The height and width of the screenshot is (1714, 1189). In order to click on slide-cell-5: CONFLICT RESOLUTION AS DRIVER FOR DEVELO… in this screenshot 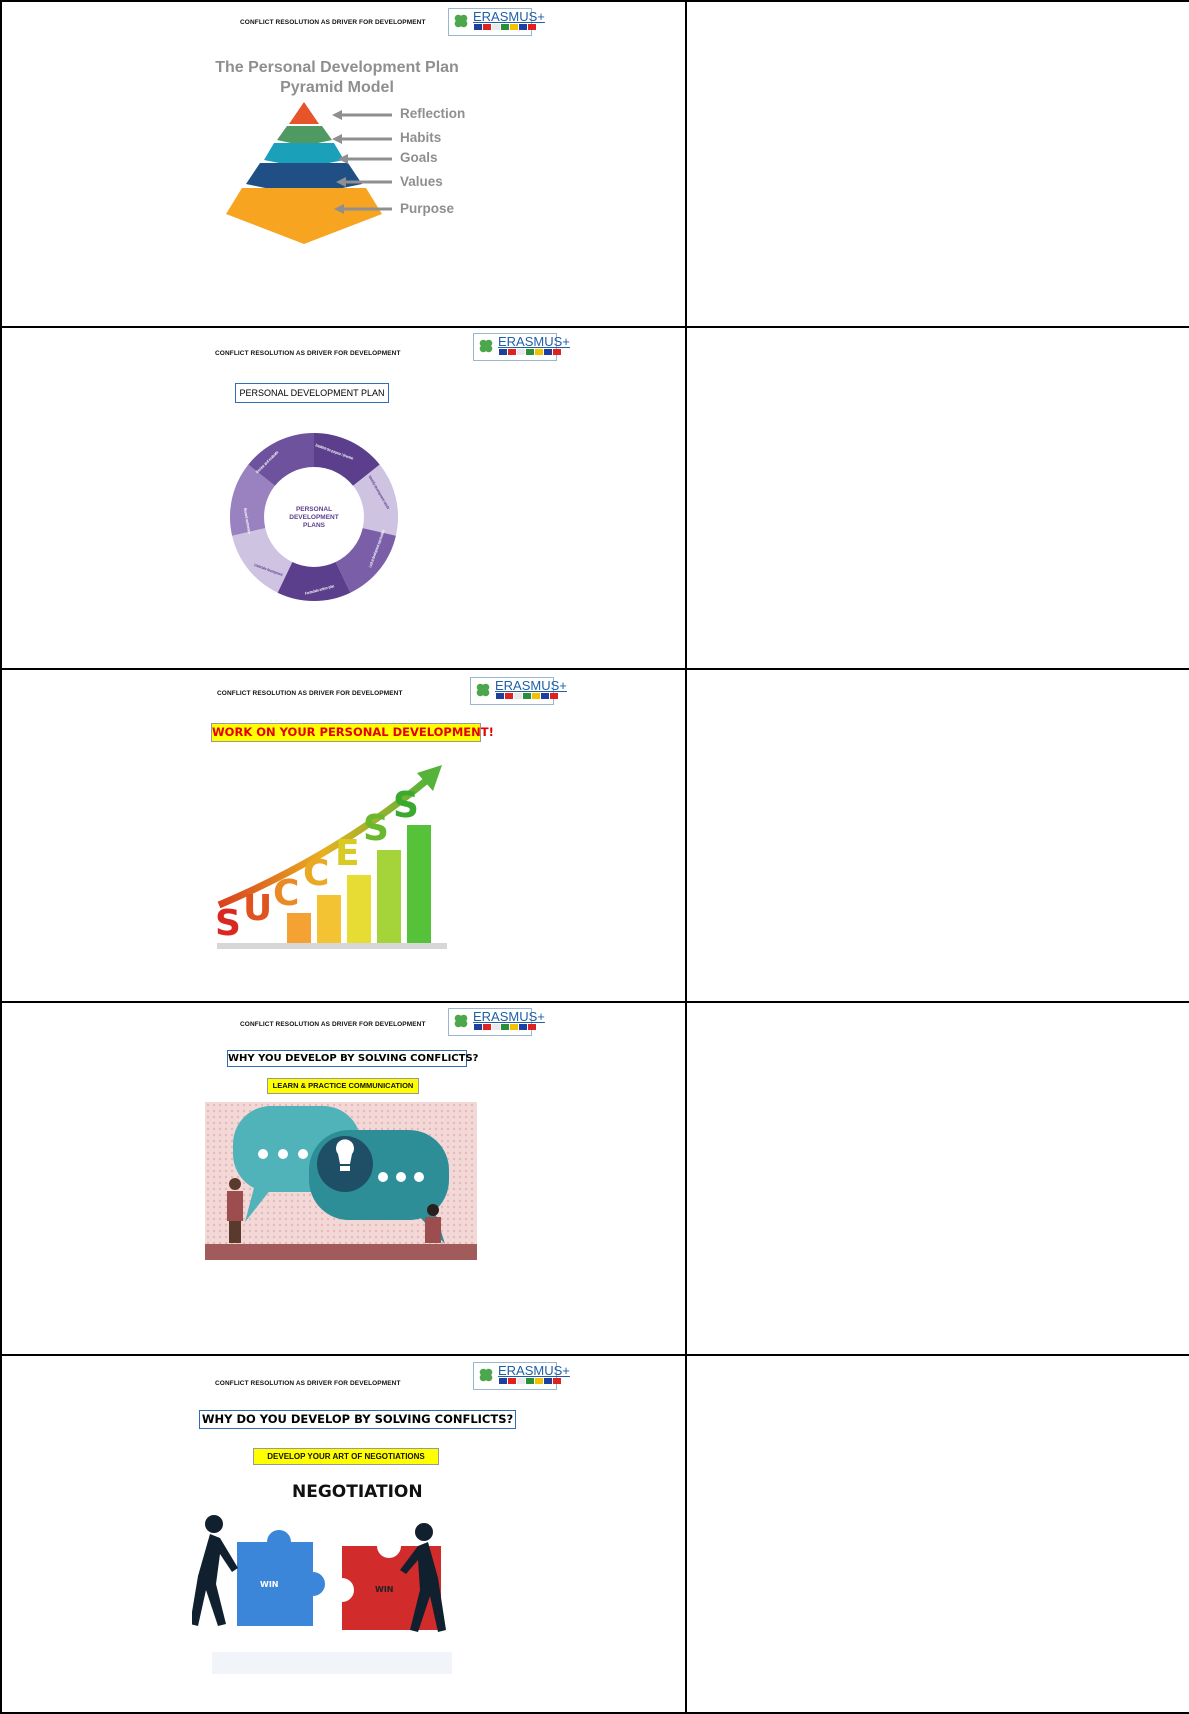, I will do `click(343, 1534)`.